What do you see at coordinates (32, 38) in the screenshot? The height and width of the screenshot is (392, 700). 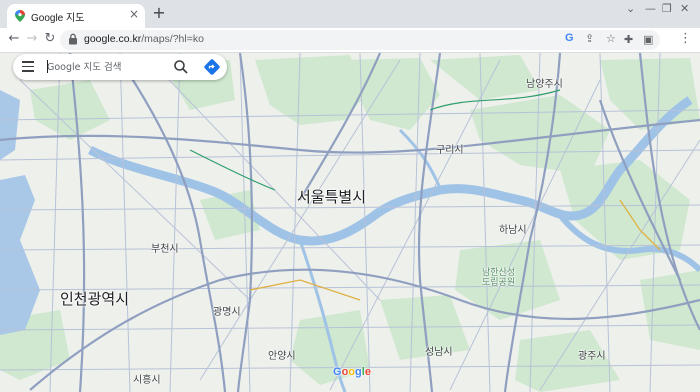 I see `forward-icon: →` at bounding box center [32, 38].